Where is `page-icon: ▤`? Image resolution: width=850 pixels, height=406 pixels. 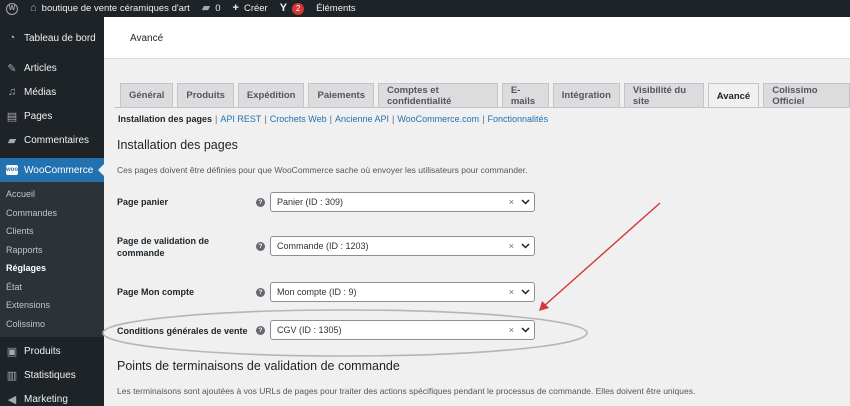
page-icon: ▤ is located at coordinates (12, 116).